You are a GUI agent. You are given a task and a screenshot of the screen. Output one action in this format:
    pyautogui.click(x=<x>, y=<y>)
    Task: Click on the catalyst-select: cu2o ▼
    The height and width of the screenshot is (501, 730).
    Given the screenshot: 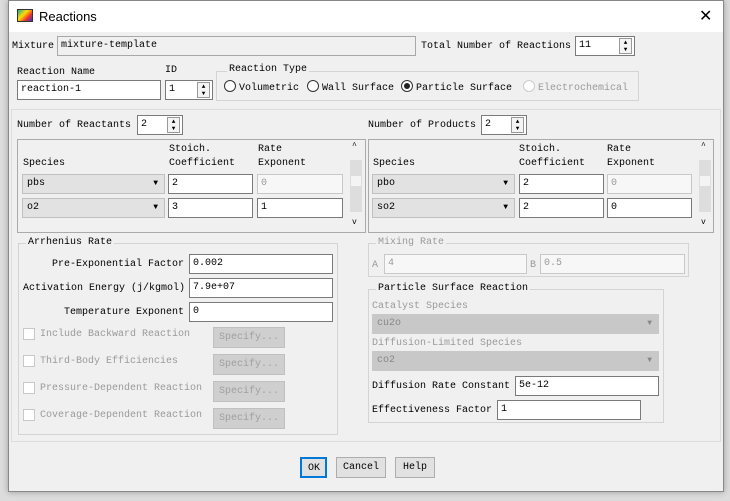 What is the action you would take?
    pyautogui.click(x=515, y=324)
    